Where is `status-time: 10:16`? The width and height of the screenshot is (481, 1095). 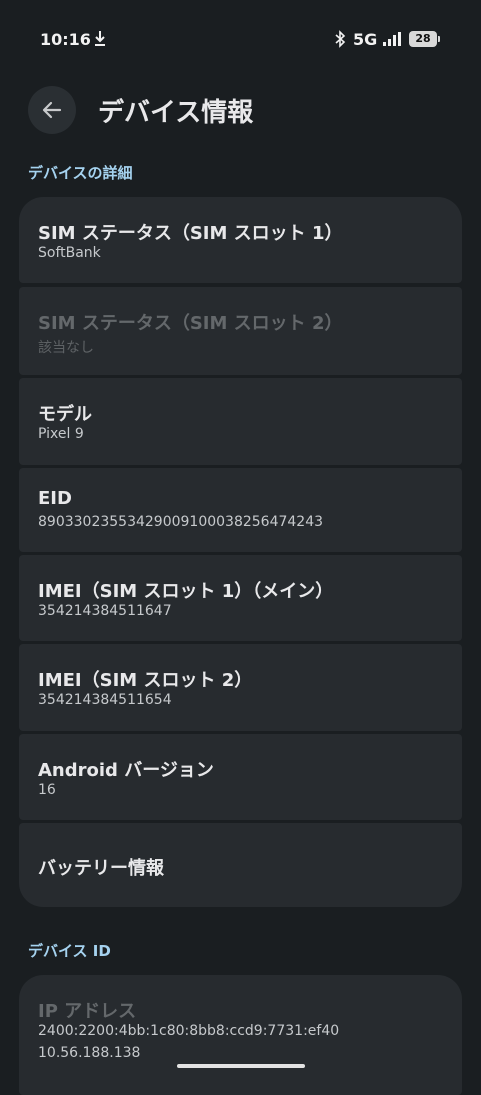
status-time: 10:16 is located at coordinates (65, 39).